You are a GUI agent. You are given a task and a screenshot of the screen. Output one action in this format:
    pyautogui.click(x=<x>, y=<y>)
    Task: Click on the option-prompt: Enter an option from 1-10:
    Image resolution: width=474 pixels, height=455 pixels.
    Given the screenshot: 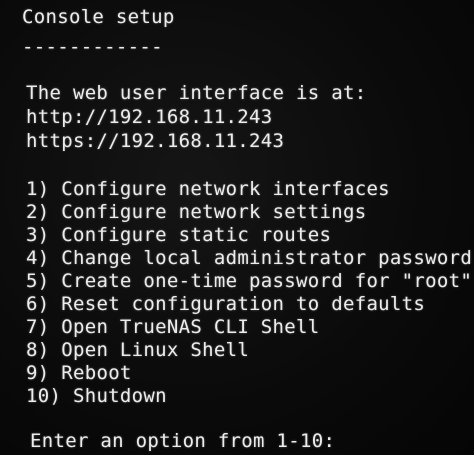 What is the action you would take?
    pyautogui.click(x=190, y=441)
    